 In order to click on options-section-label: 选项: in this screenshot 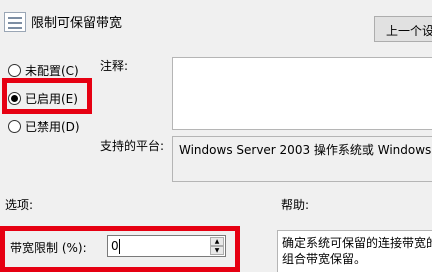, I will do `click(19, 205)`.